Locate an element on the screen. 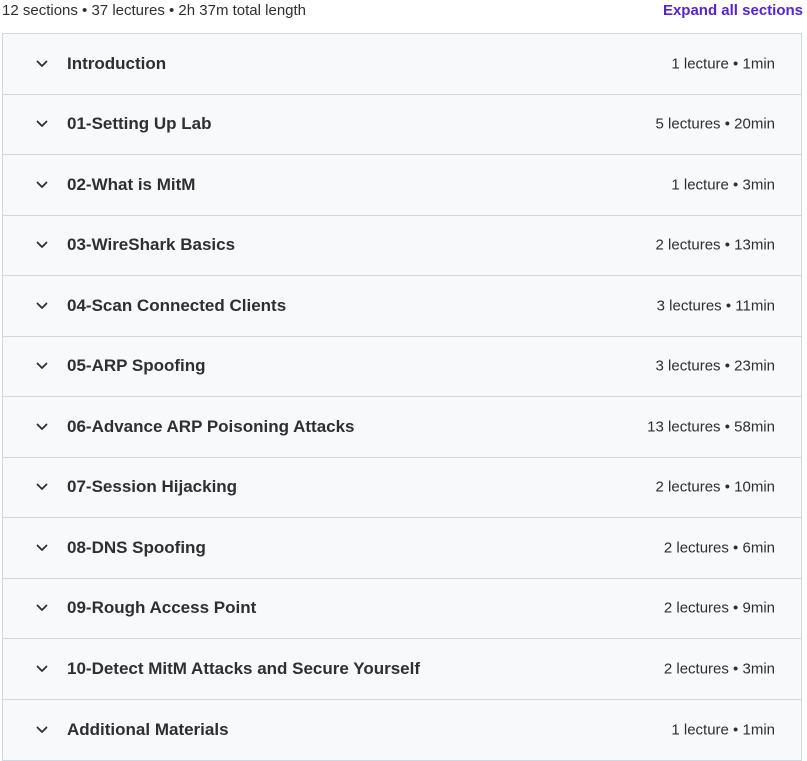  section-title: 02-What is MitM is located at coordinates (131, 184).